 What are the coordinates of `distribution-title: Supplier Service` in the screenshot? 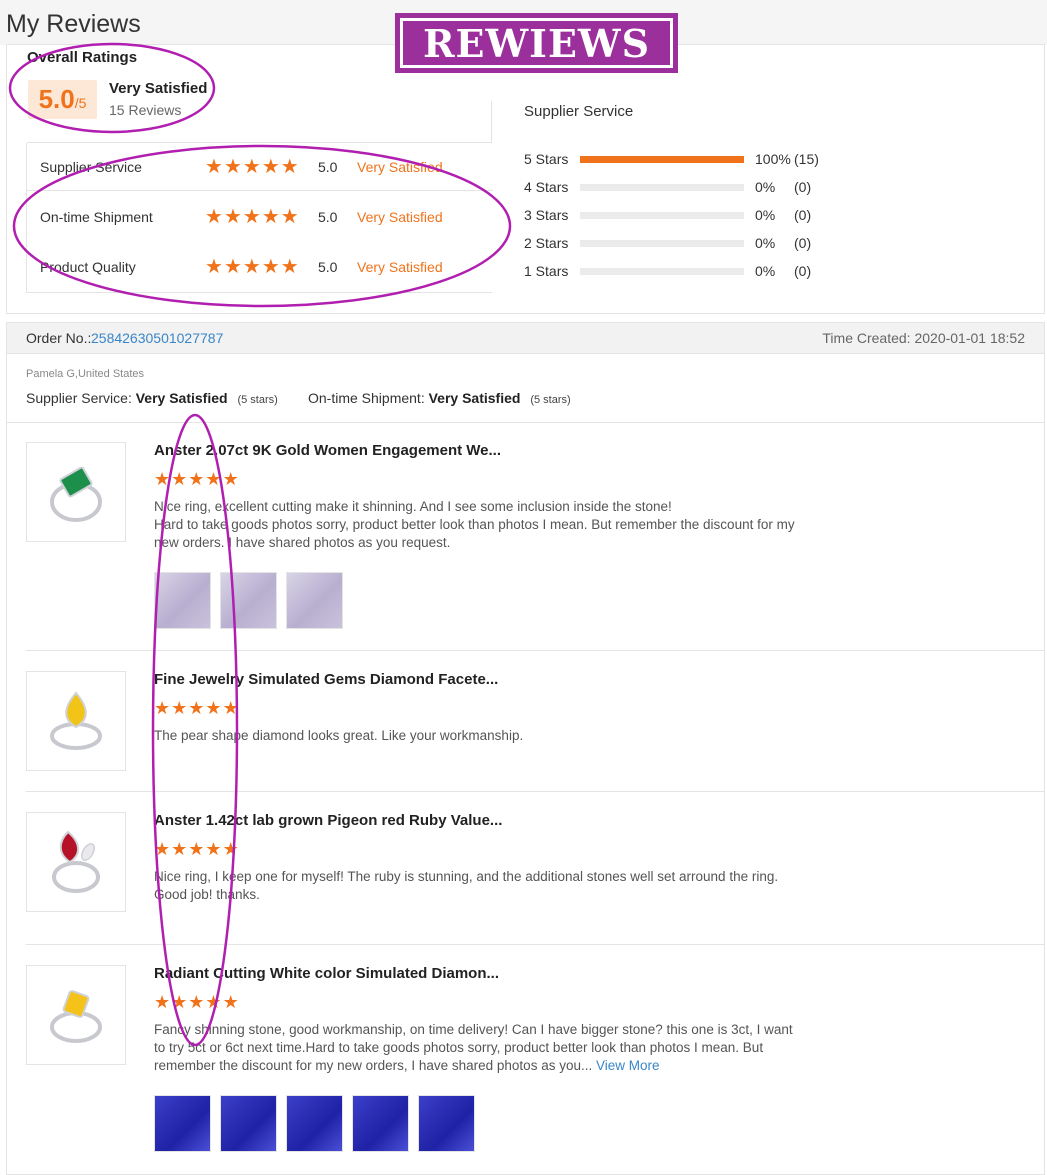 It's located at (579, 111).